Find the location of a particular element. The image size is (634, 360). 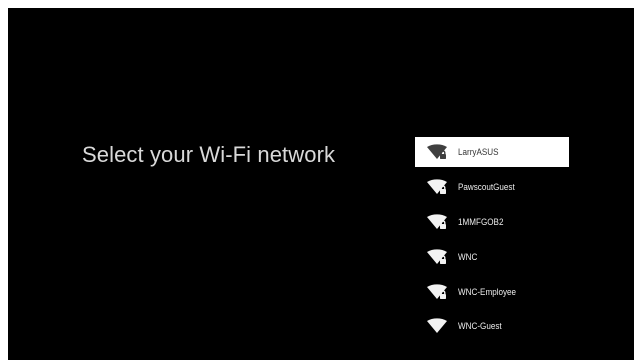

network-name: PawscoutGuest is located at coordinates (486, 186).